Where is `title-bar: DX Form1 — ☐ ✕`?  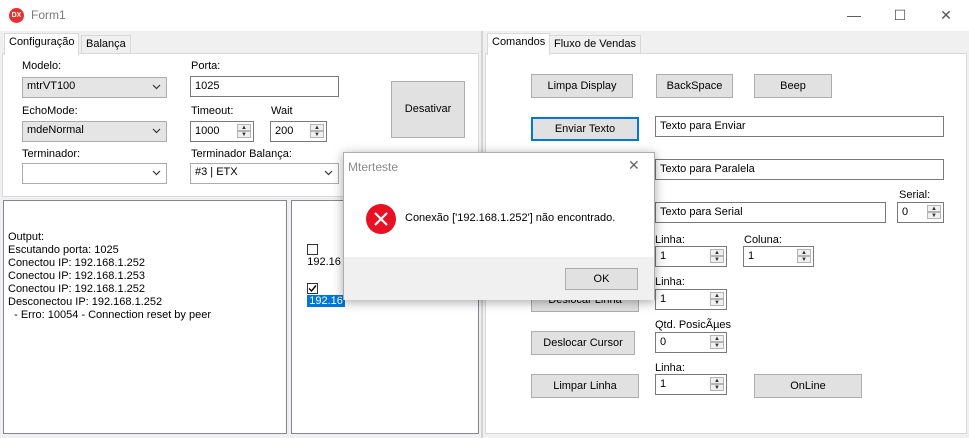 title-bar: DX Form1 — ☐ ✕ is located at coordinates (484, 15).